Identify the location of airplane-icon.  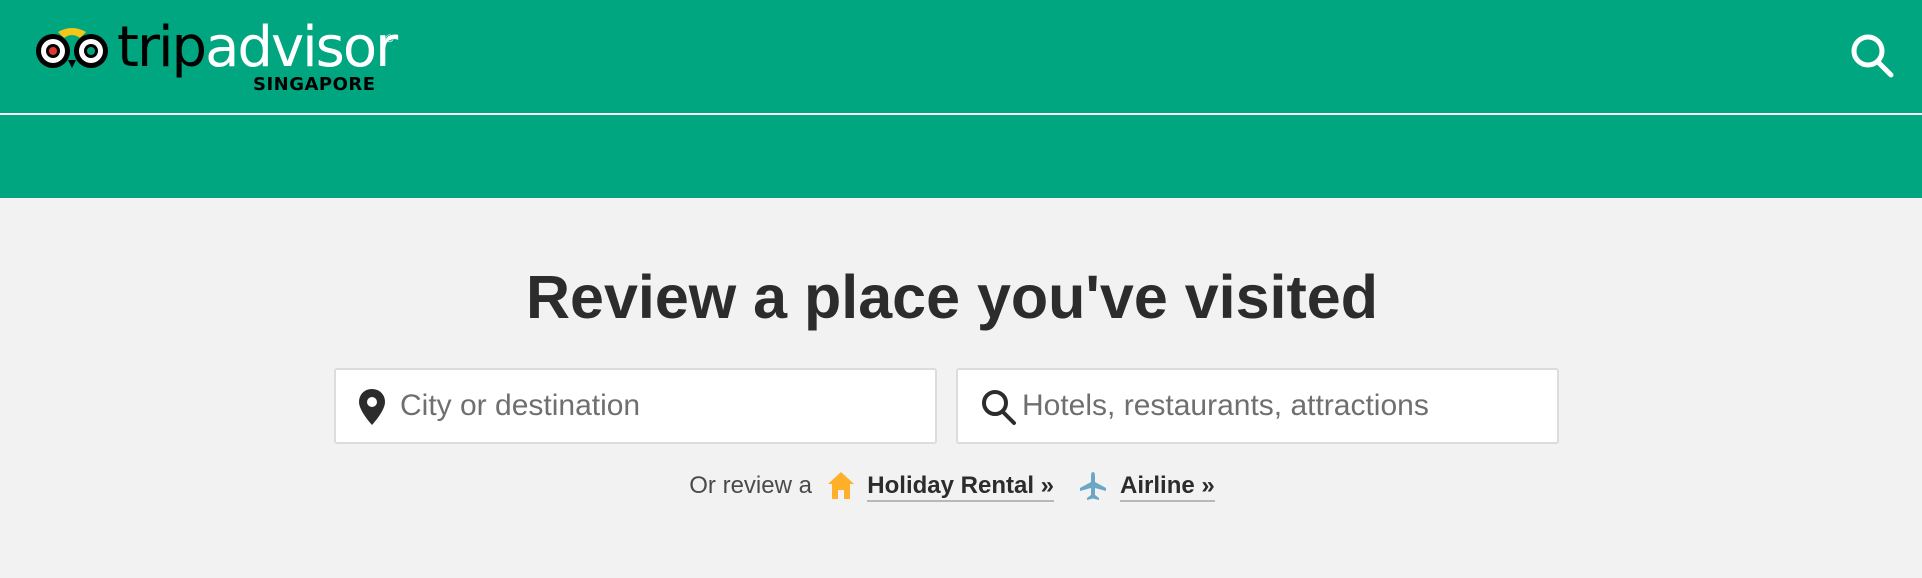
(1093, 486).